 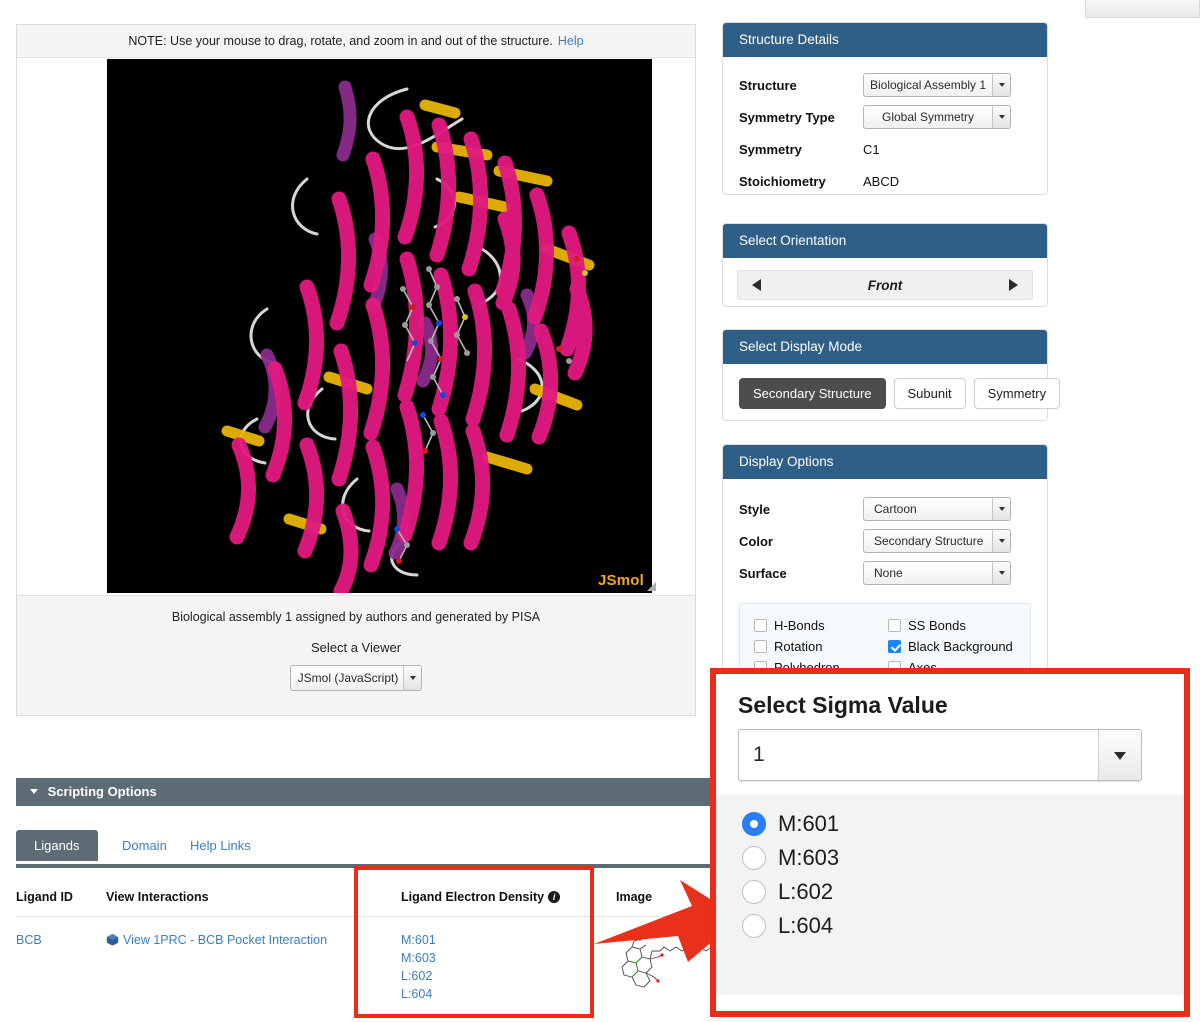 I want to click on electron-density-link-m603: M:603, so click(x=418, y=958).